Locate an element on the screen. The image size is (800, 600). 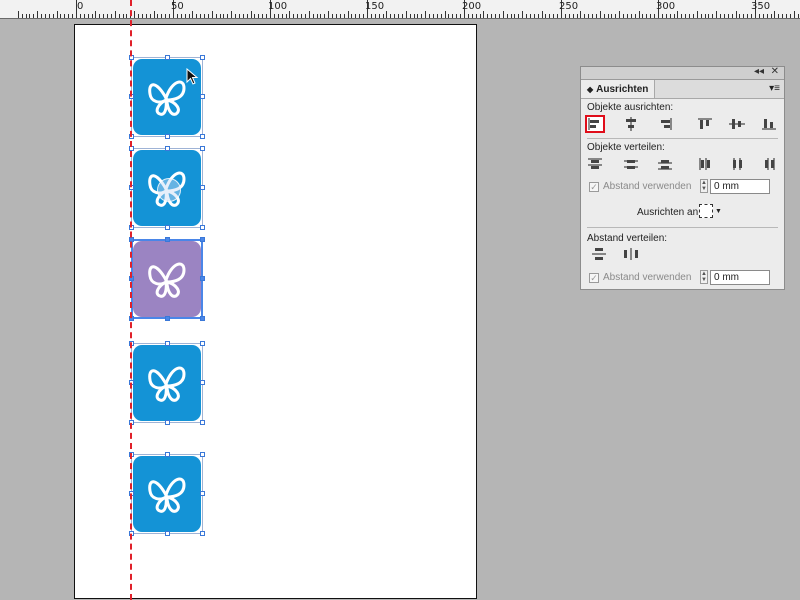
spacing-input-2: 0 mm is located at coordinates (740, 277).